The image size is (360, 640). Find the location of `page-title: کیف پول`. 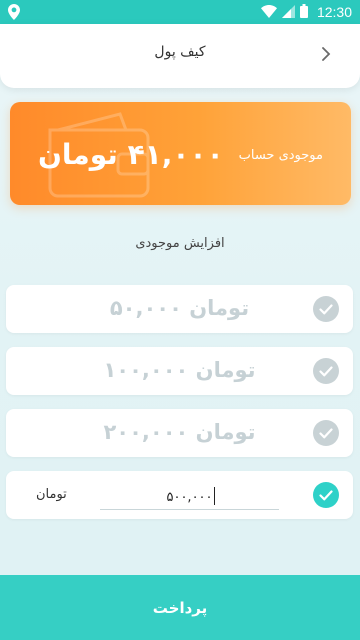

page-title: کیف پول is located at coordinates (180, 52).